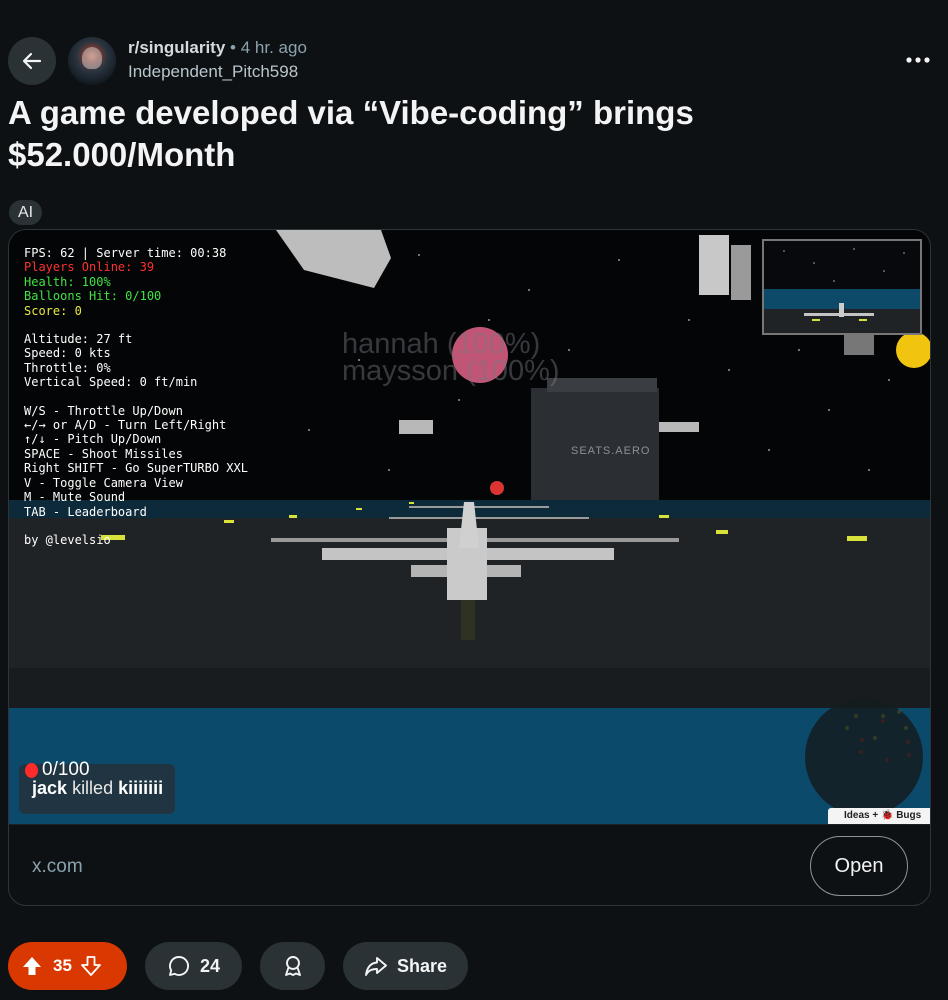  I want to click on ellipsis-icon, so click(918, 60).